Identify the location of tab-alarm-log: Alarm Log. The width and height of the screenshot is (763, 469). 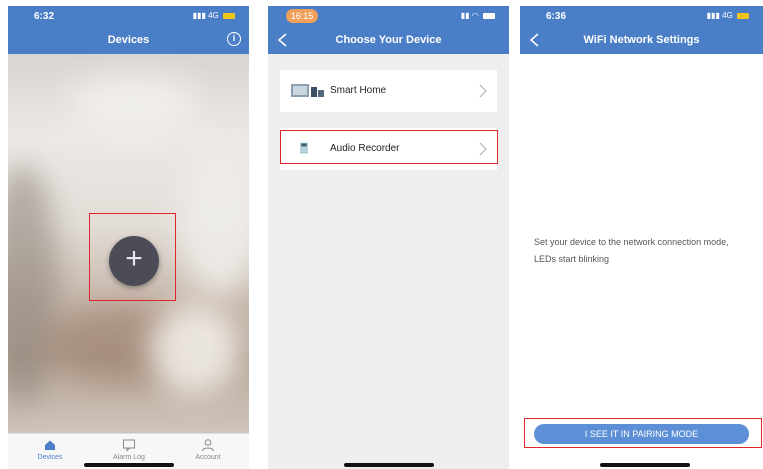
(129, 449).